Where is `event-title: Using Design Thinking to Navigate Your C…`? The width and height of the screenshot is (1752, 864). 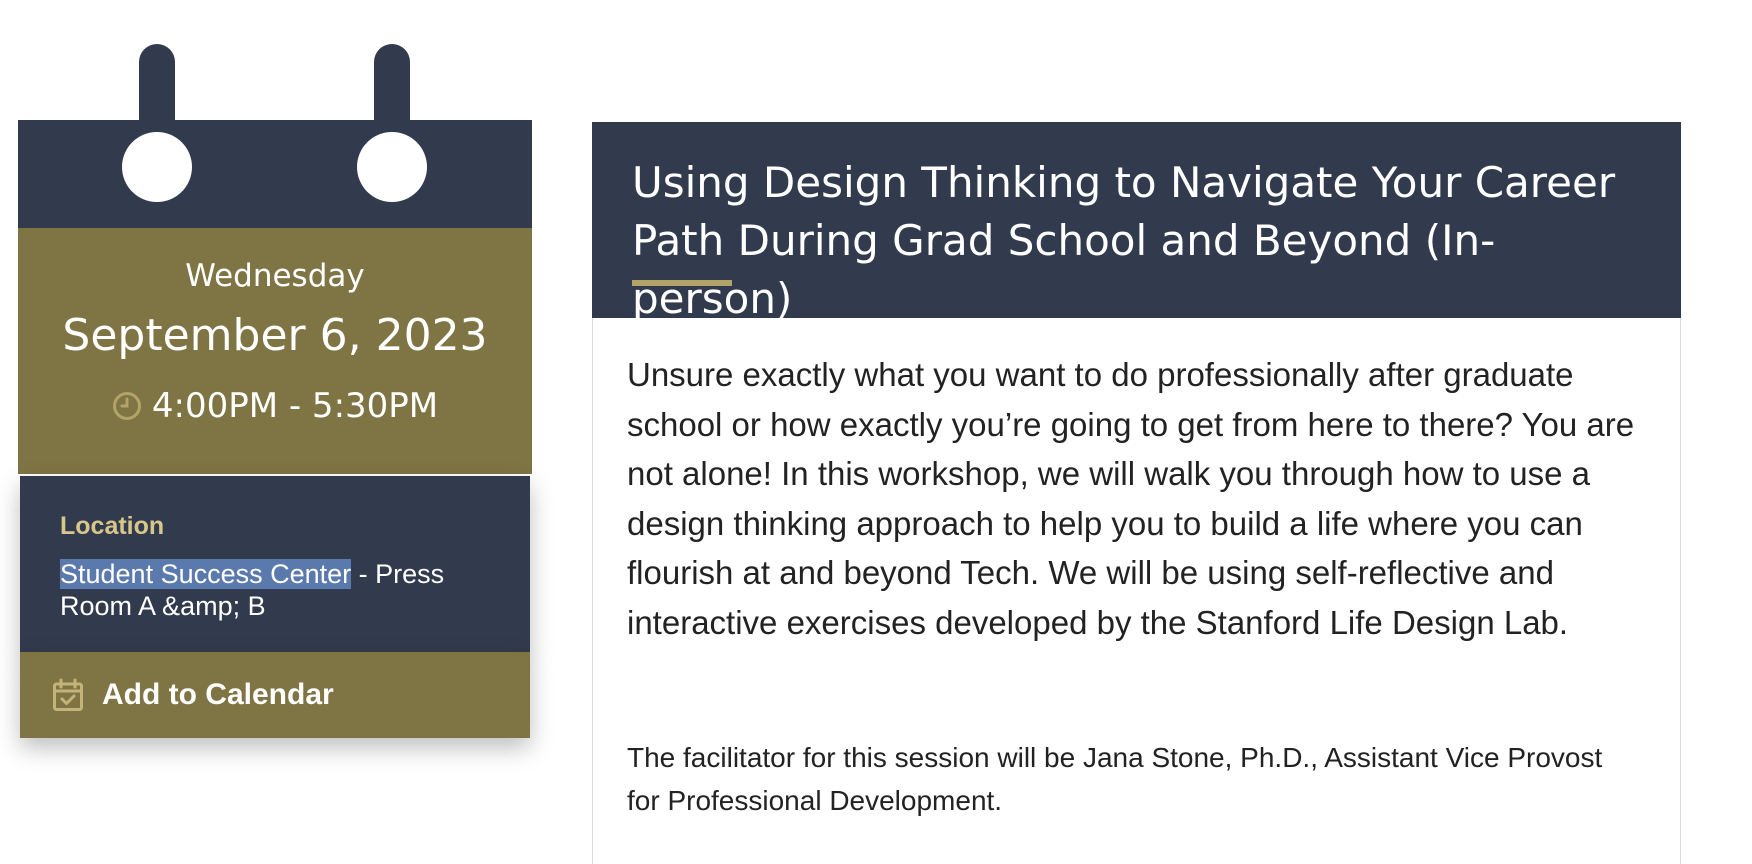 event-title: Using Design Thinking to Navigate Your C… is located at coordinates (1124, 240).